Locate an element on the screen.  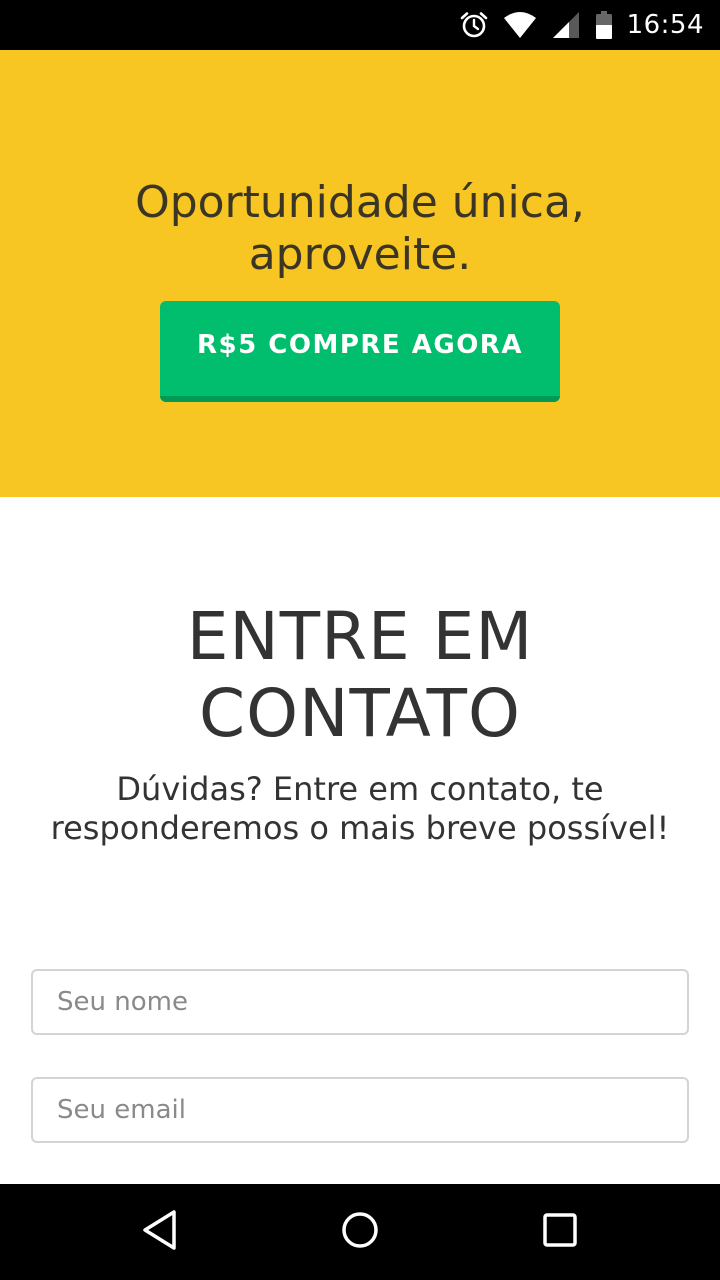
status-time: 16:54 is located at coordinates (665, 25).